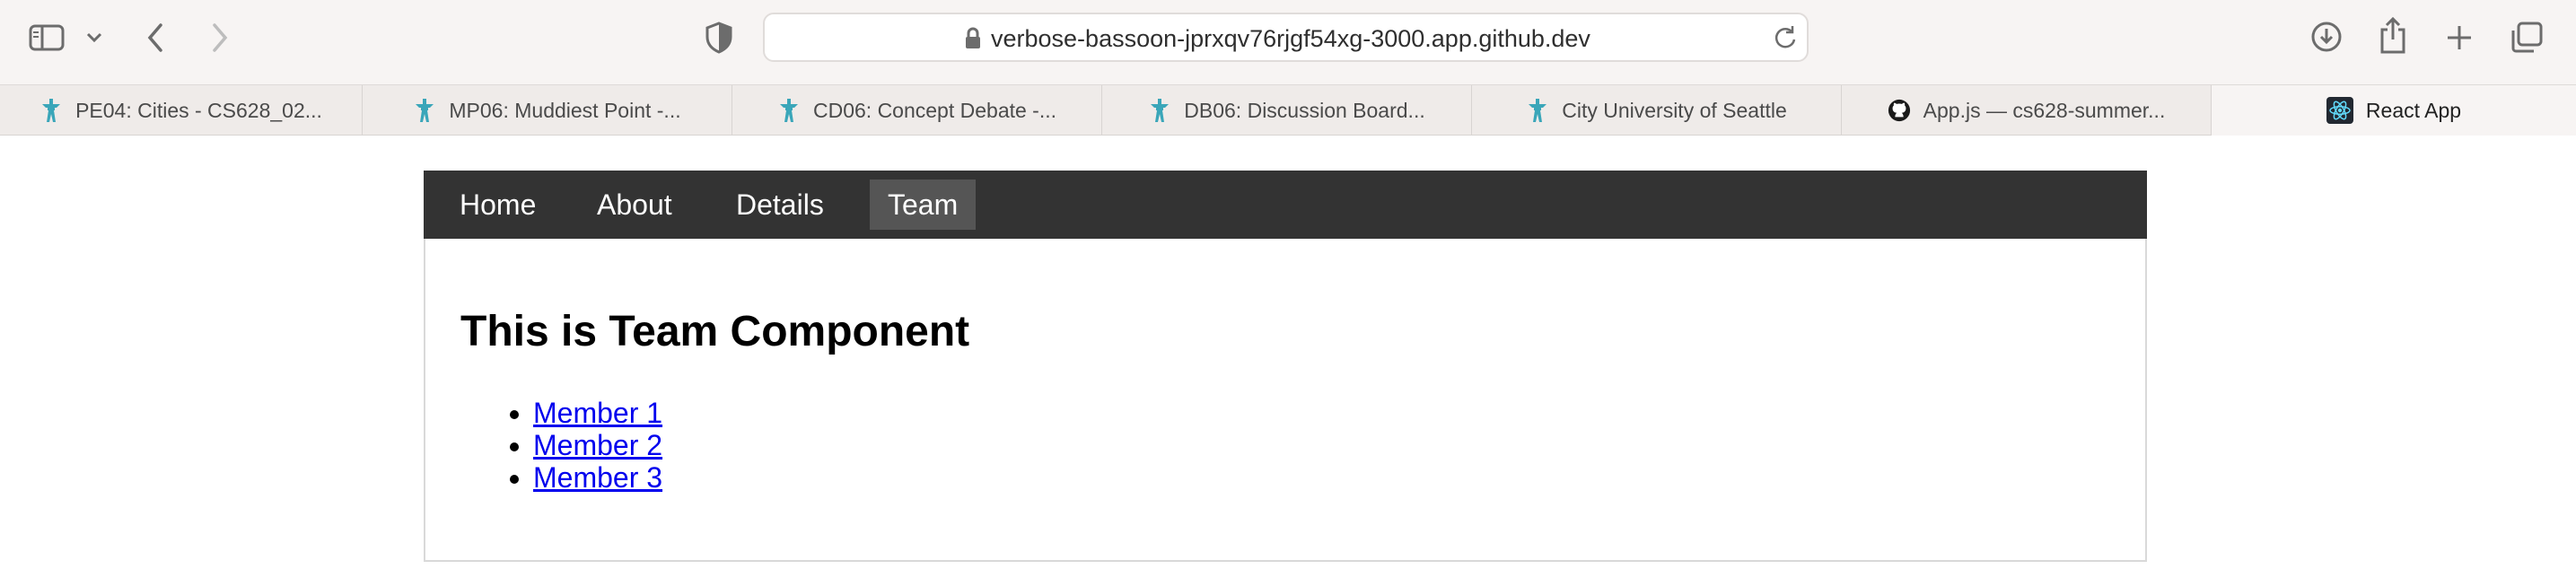 The height and width of the screenshot is (578, 2576). What do you see at coordinates (155, 38) in the screenshot?
I see `back-icon` at bounding box center [155, 38].